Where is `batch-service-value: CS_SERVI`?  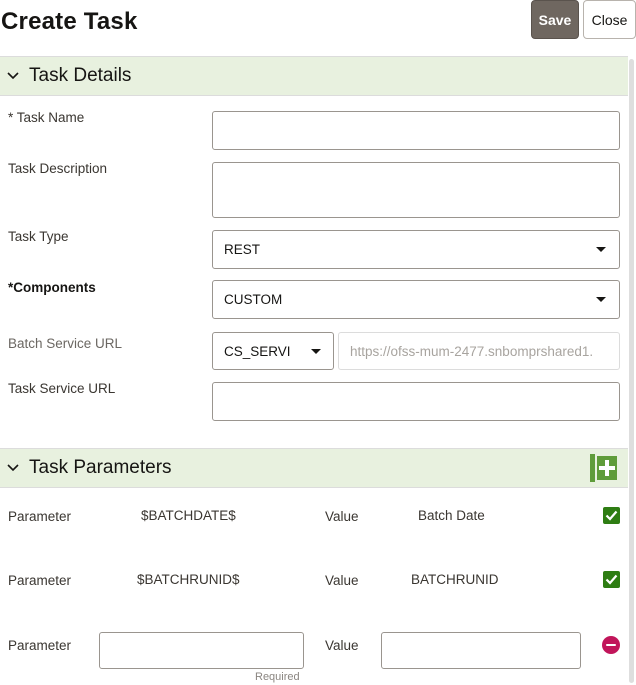
batch-service-value: CS_SERVI is located at coordinates (257, 351).